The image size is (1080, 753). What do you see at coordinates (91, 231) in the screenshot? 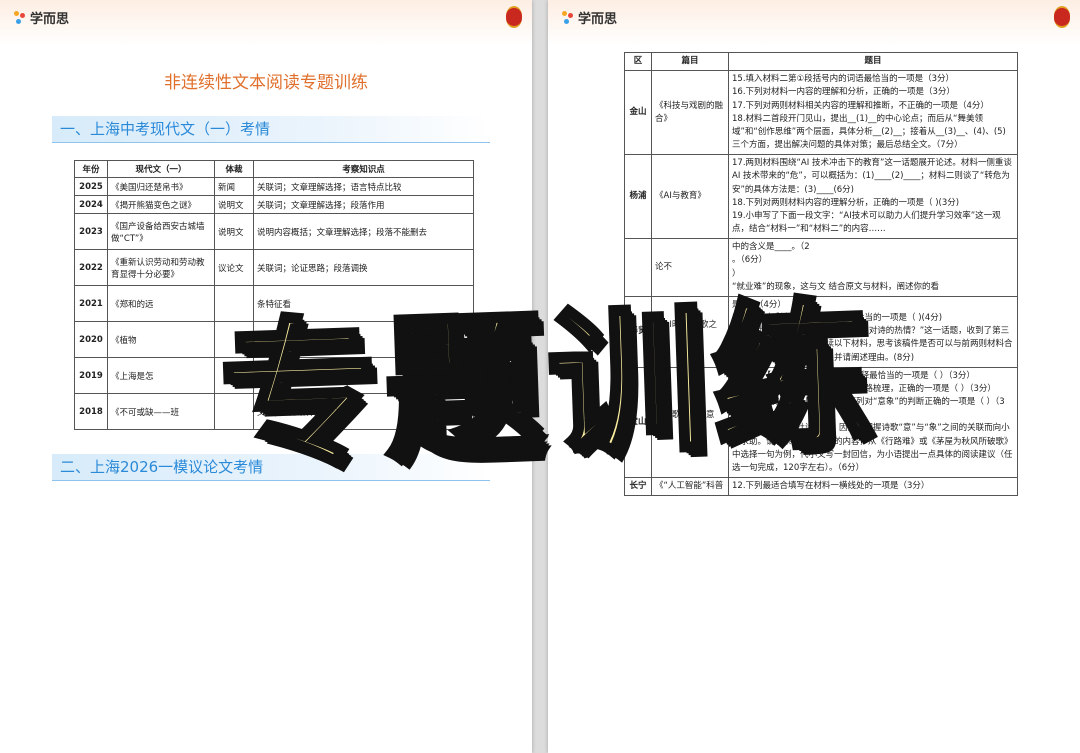
I see `year-cell: 2023` at bounding box center [91, 231].